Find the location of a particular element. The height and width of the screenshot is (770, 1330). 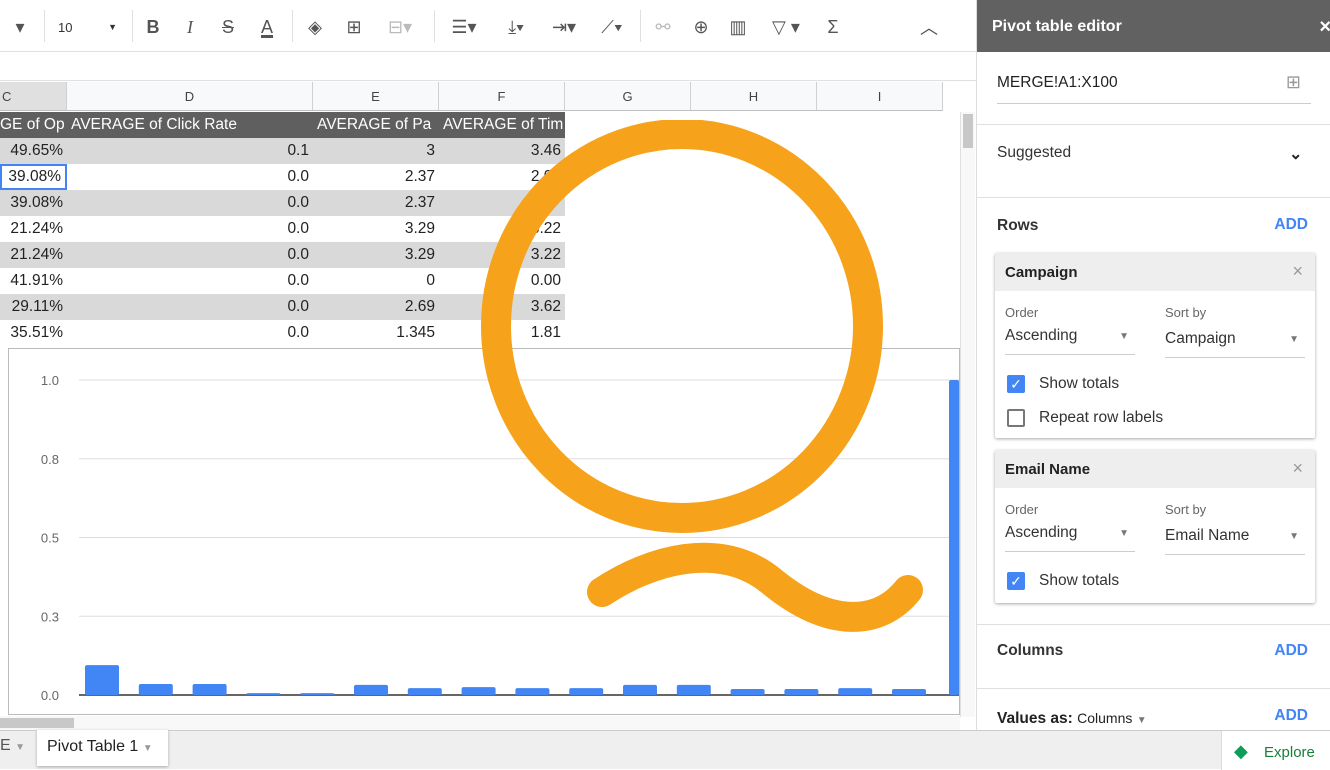

link-icon: ⚯ is located at coordinates (663, 27).